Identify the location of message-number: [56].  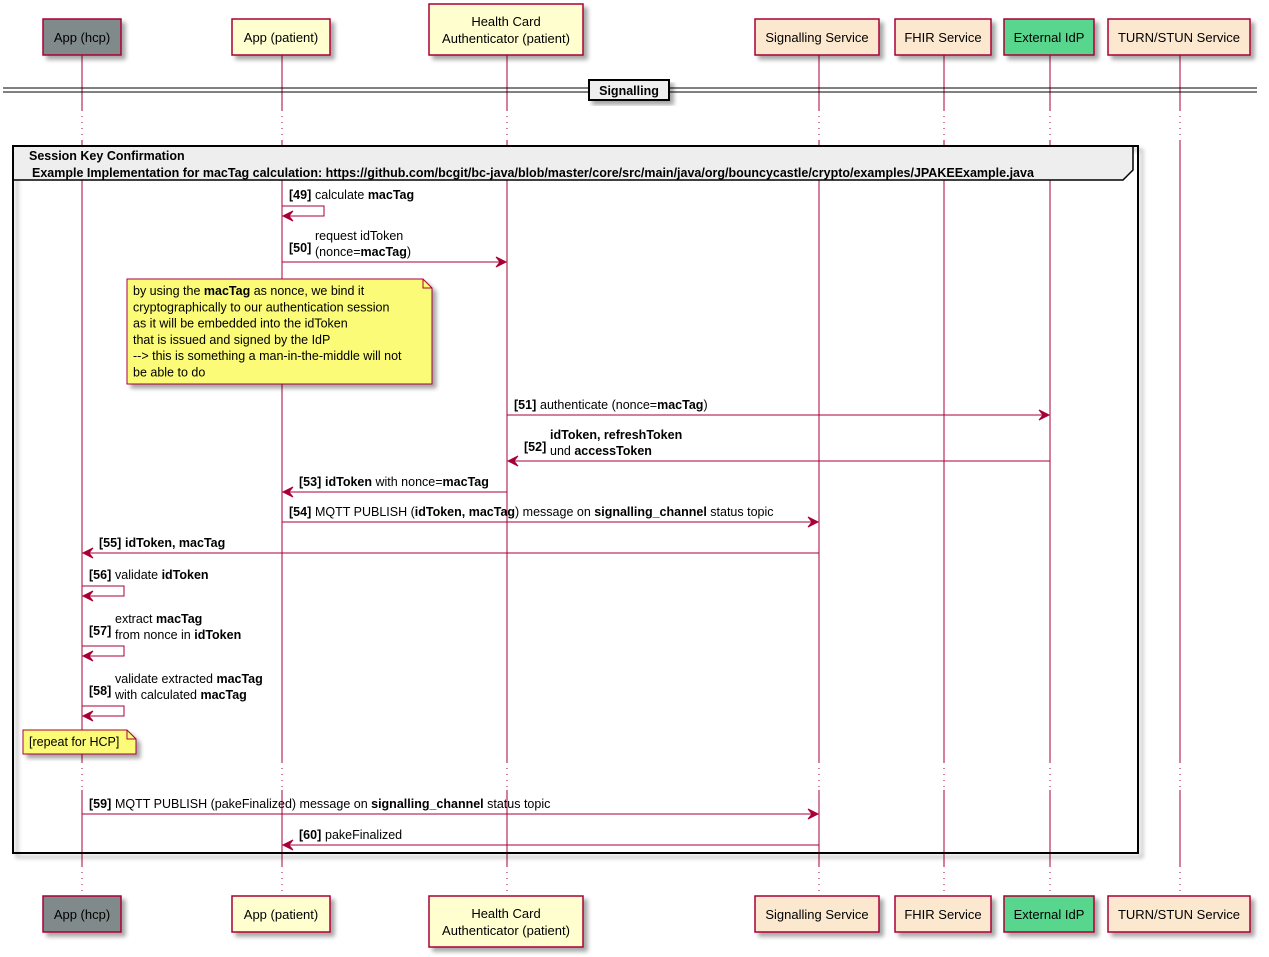
(100, 575).